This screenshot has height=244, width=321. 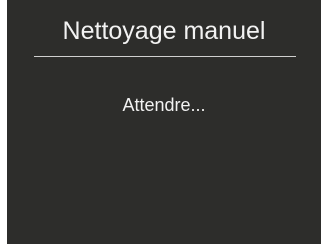 What do you see at coordinates (164, 31) in the screenshot?
I see `screen-title: Nettoyage manuel` at bounding box center [164, 31].